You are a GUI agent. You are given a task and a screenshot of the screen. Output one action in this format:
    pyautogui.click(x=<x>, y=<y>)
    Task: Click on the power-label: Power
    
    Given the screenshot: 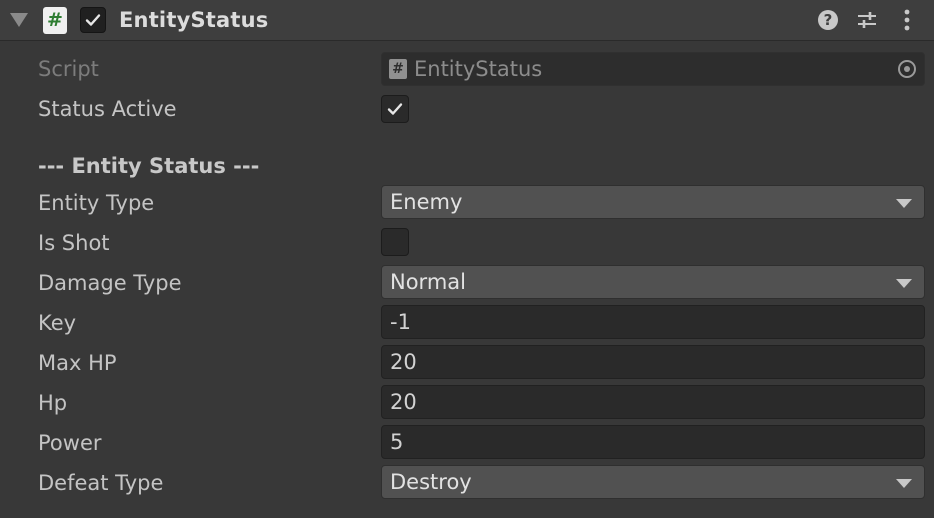 What is the action you would take?
    pyautogui.click(x=70, y=443)
    